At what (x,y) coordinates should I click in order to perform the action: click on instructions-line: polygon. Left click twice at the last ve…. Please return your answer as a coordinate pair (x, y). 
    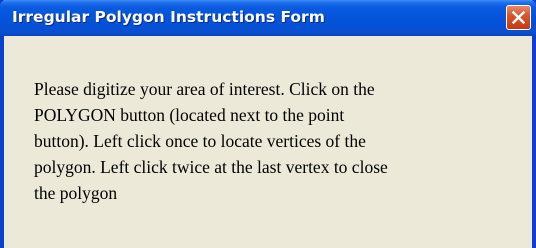
    Looking at the image, I should click on (211, 167).